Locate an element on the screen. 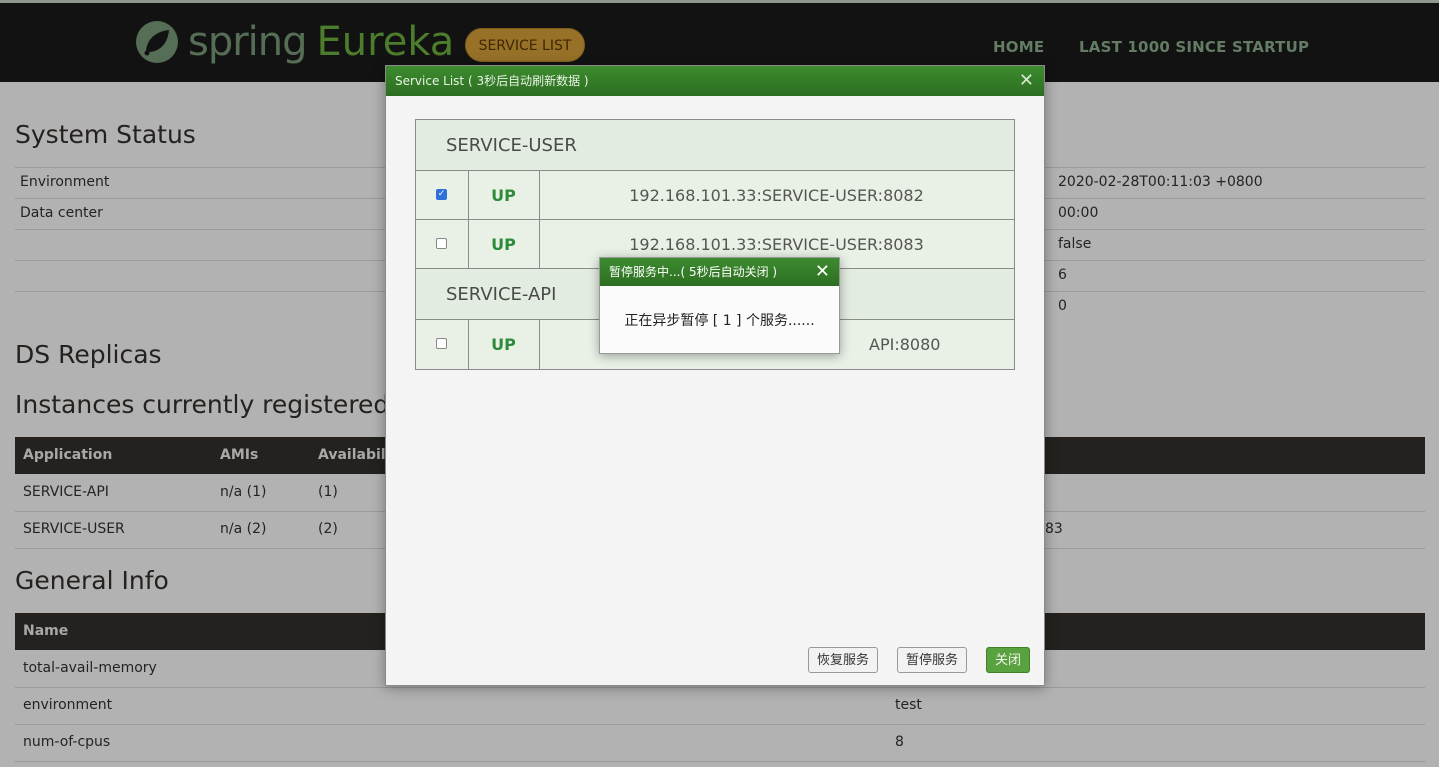 The image size is (1439, 767). close-button: 关闭 is located at coordinates (1008, 660).